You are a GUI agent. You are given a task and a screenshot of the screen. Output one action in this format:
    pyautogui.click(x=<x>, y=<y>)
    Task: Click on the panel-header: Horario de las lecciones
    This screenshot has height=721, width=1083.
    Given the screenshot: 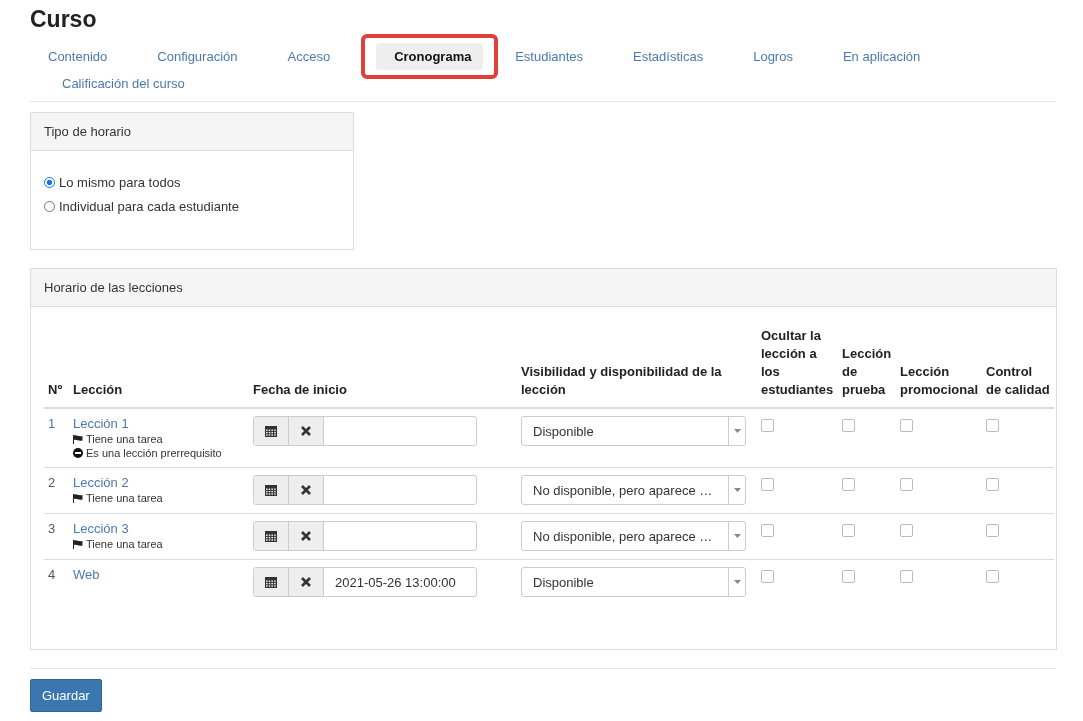 What is the action you would take?
    pyautogui.click(x=543, y=288)
    